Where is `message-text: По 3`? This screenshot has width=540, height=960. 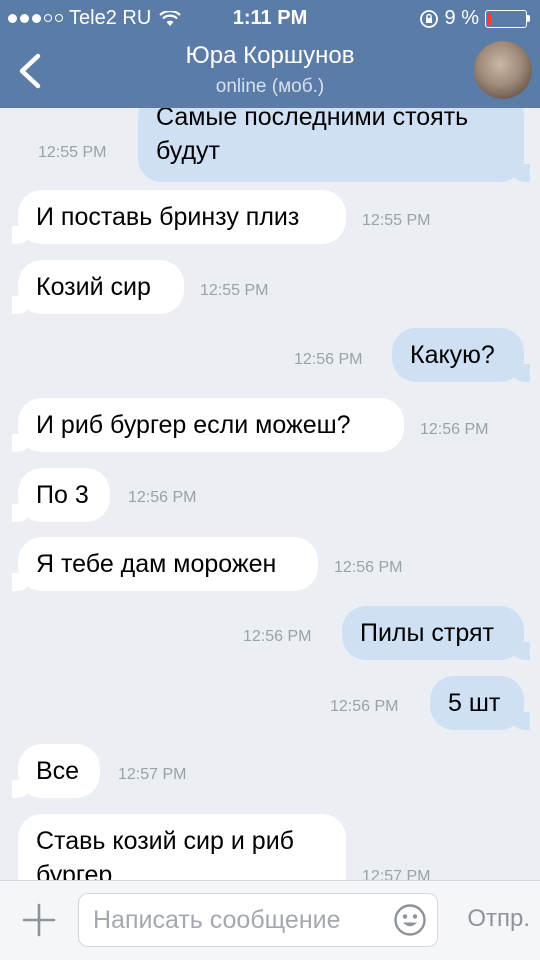 message-text: По 3 is located at coordinates (62, 495).